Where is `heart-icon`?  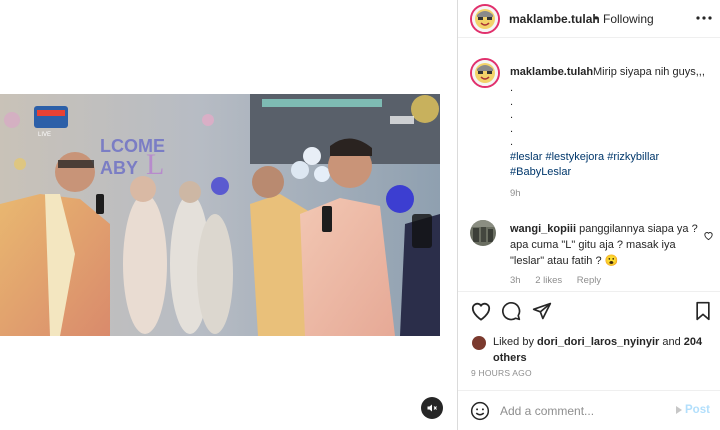
heart-icon is located at coordinates (481, 313).